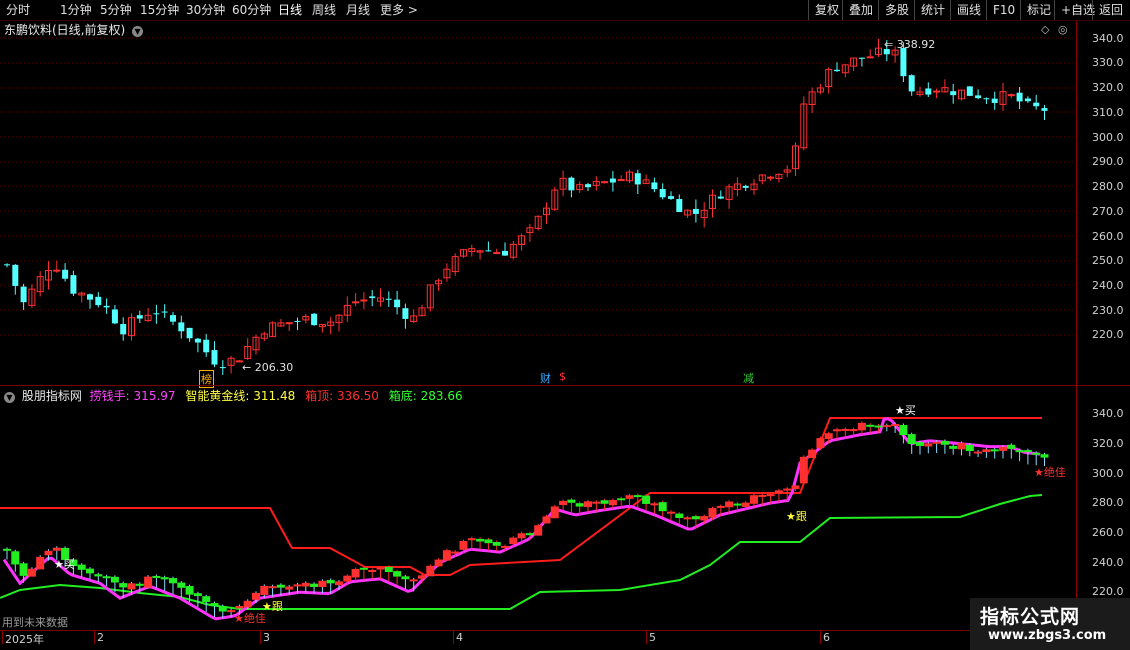 The height and width of the screenshot is (650, 1130). I want to click on statistics-button: 统计, so click(932, 10).